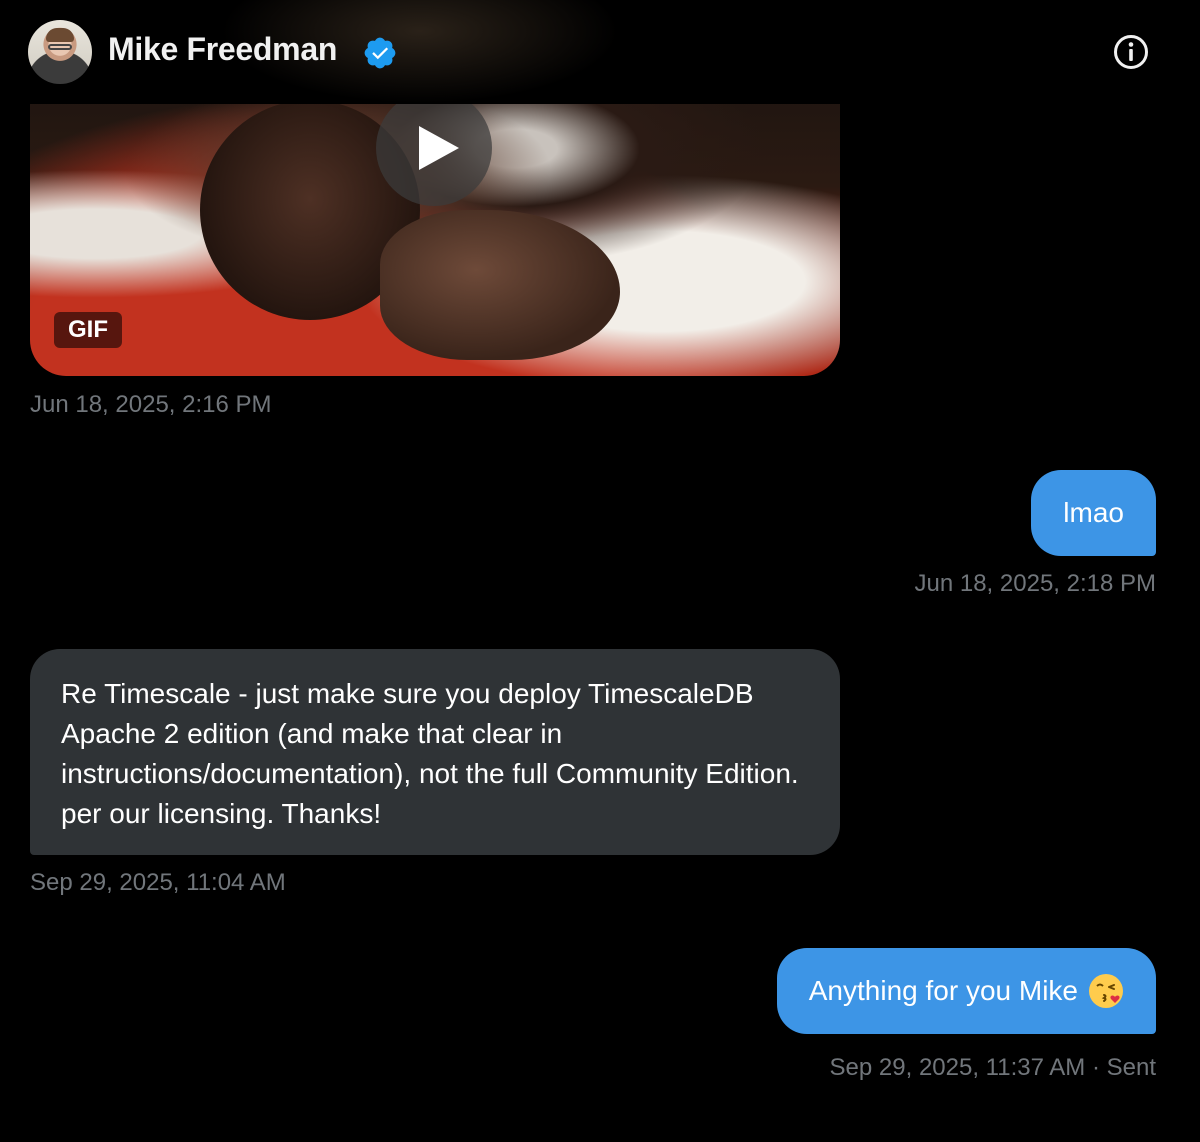  I want to click on play-icon, so click(439, 148).